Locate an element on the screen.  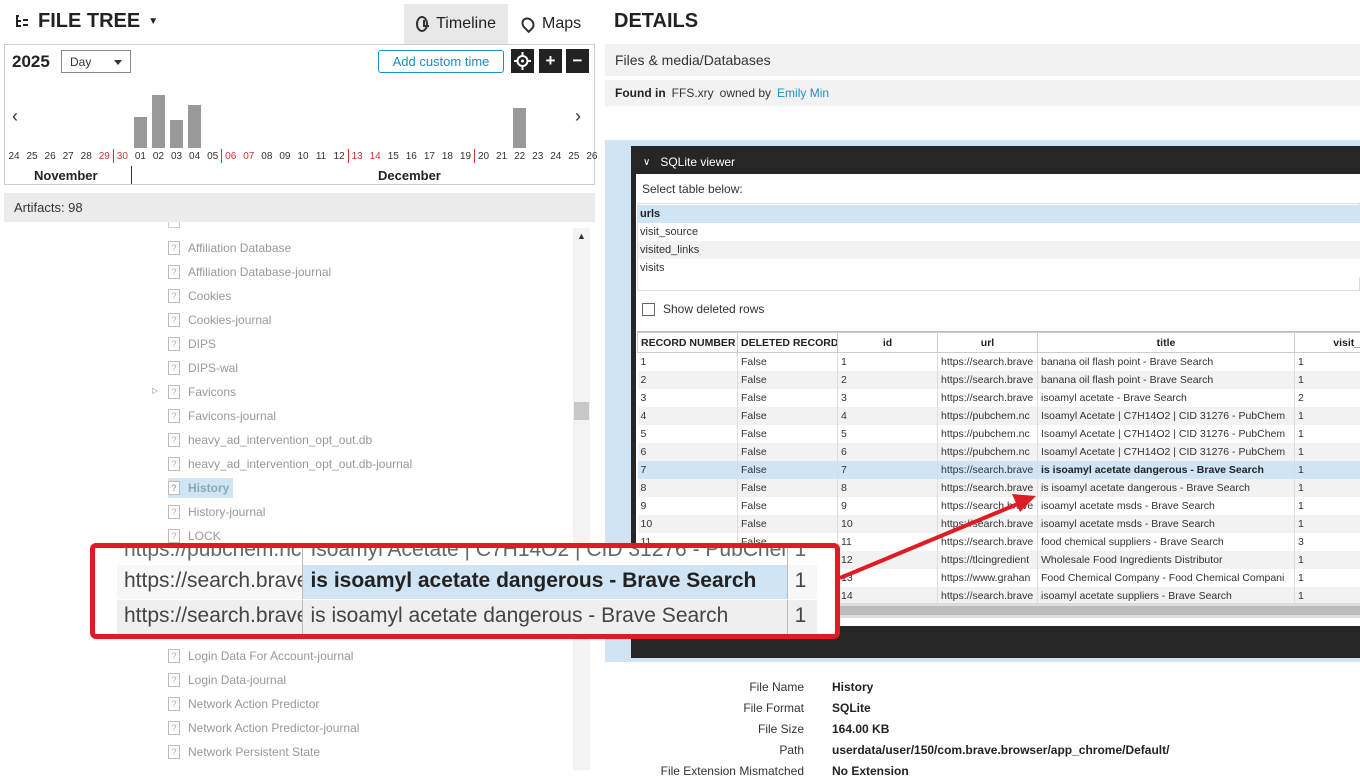
tree-scroll-thumb is located at coordinates (581, 411).